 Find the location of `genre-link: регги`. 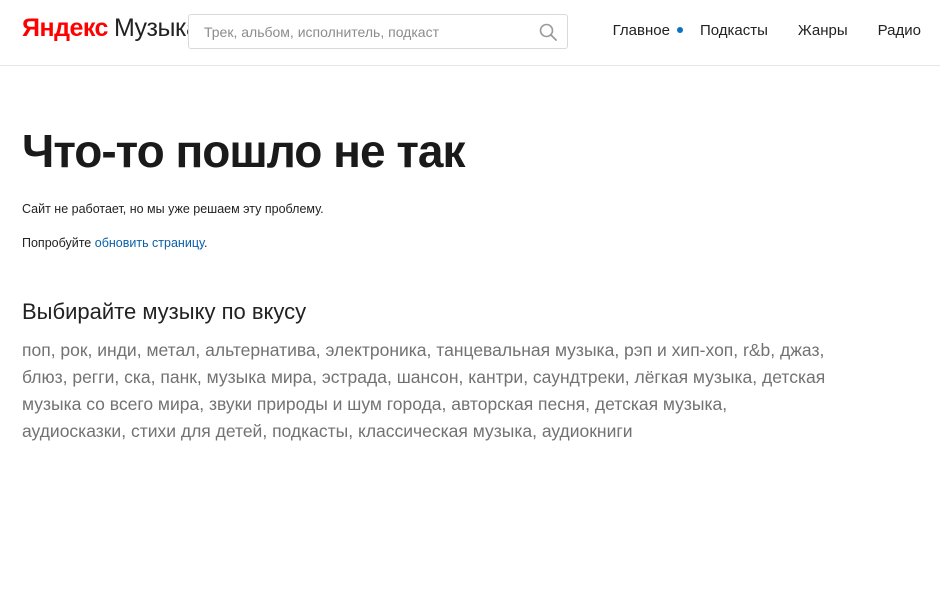

genre-link: регги is located at coordinates (93, 377).